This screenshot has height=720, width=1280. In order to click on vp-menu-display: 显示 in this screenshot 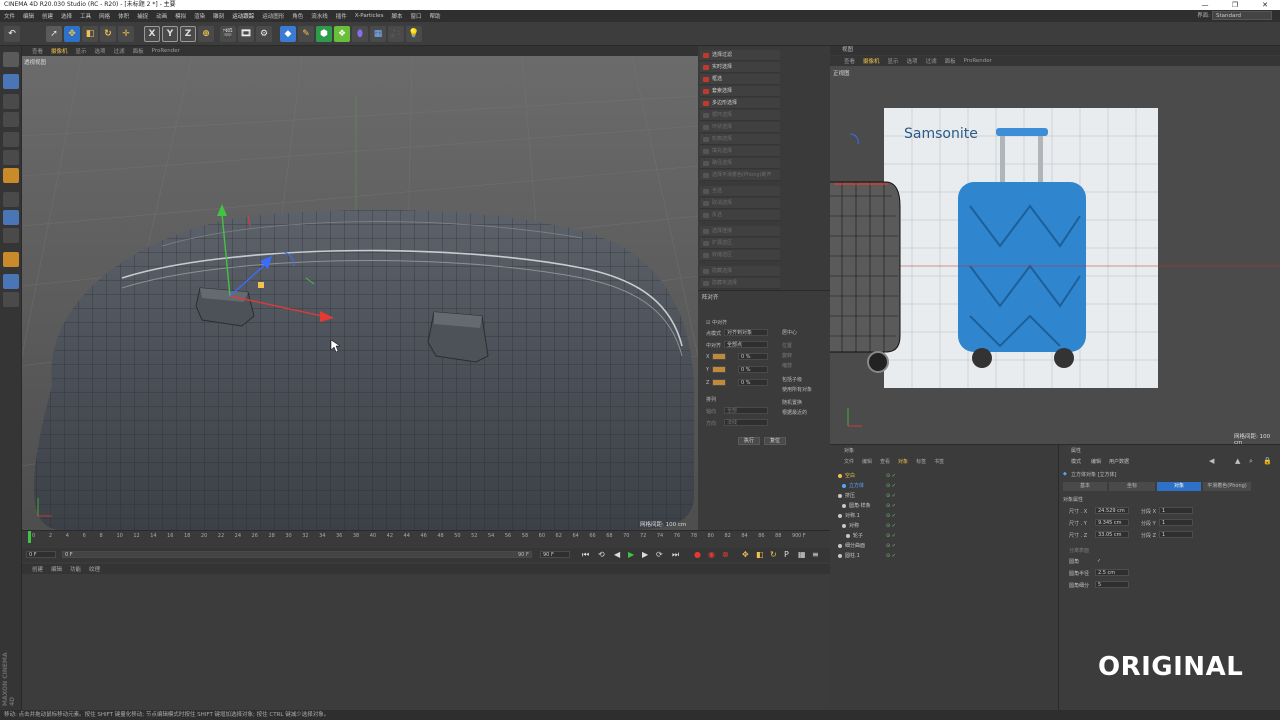, I will do `click(81, 51)`.